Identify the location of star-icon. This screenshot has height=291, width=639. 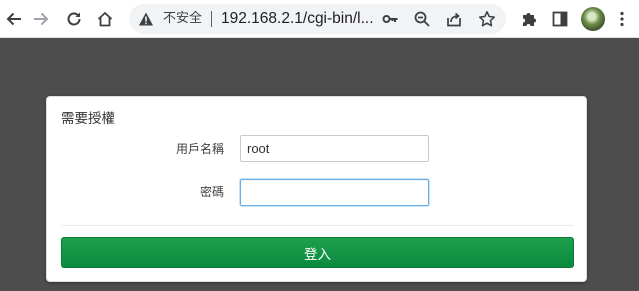
(487, 19).